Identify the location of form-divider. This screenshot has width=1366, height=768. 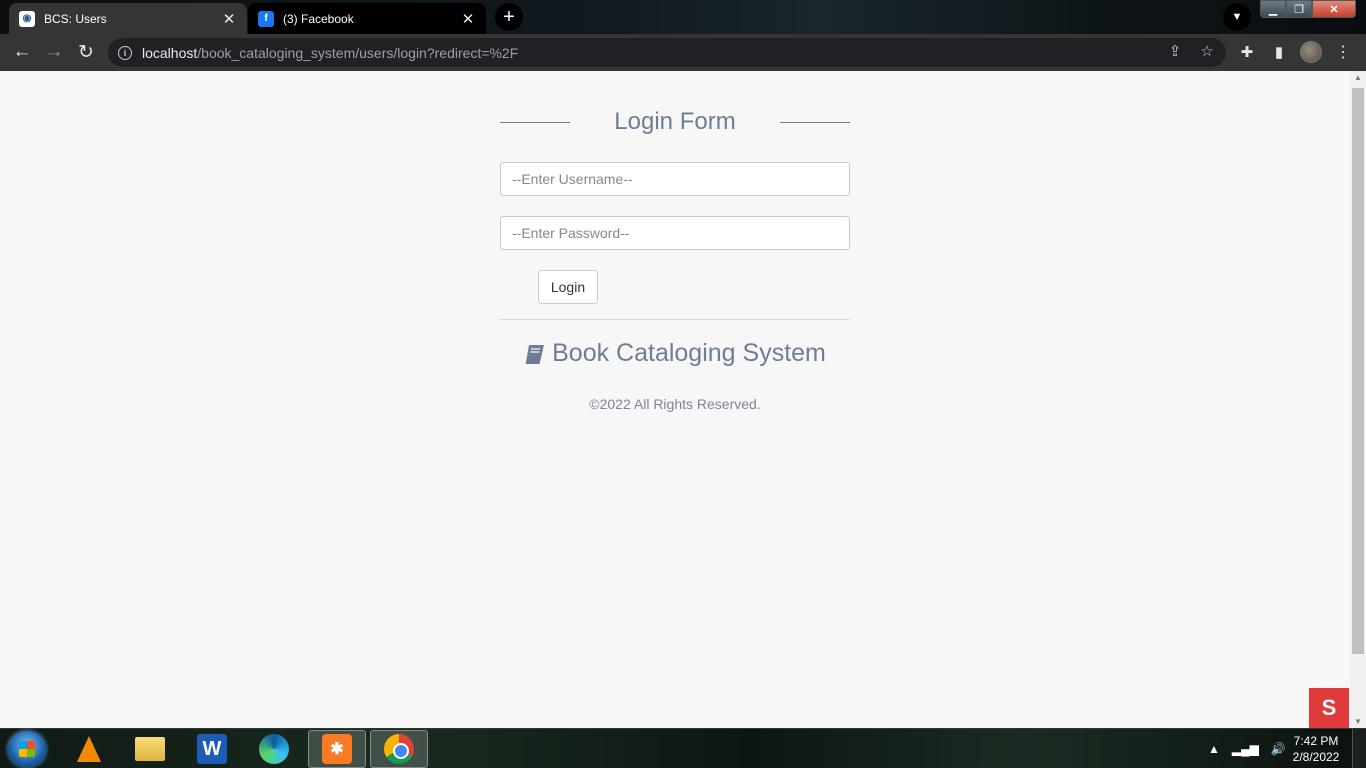
(675, 319).